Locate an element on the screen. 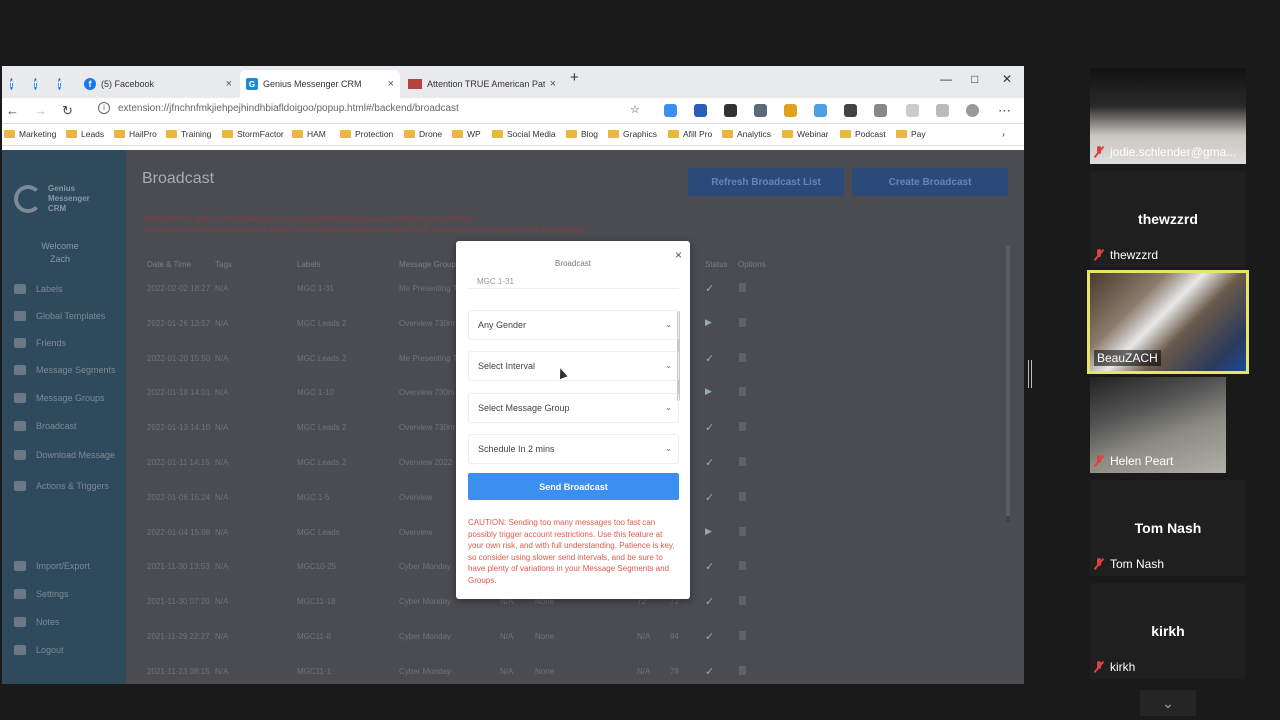  bookmark-folder: Afill Pro is located at coordinates (690, 134).